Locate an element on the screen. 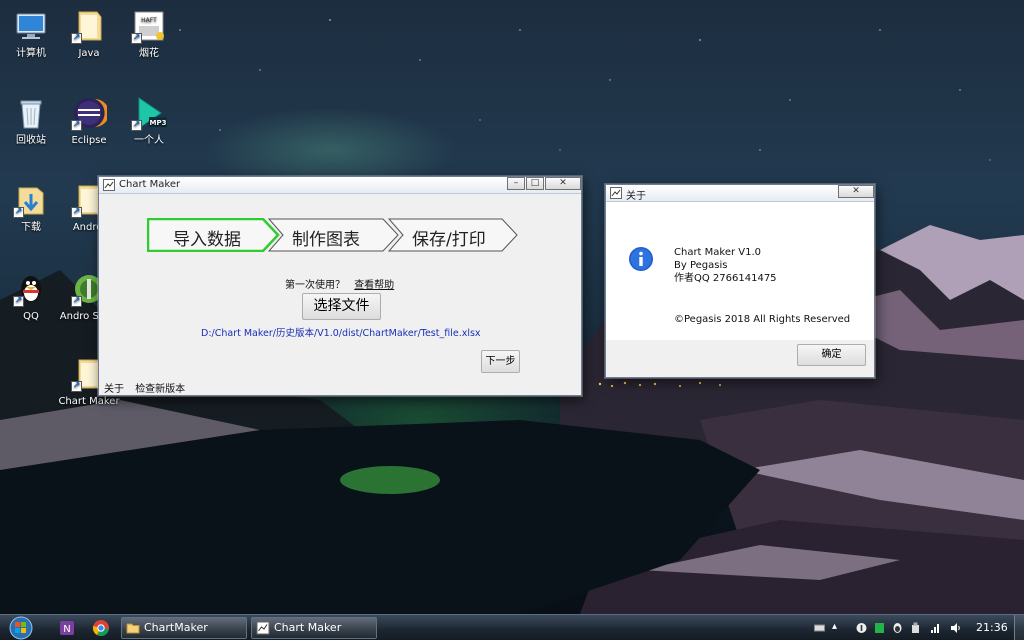 The width and height of the screenshot is (1024, 640). desktop-icon-computer: 计算机 is located at coordinates (31, 34).